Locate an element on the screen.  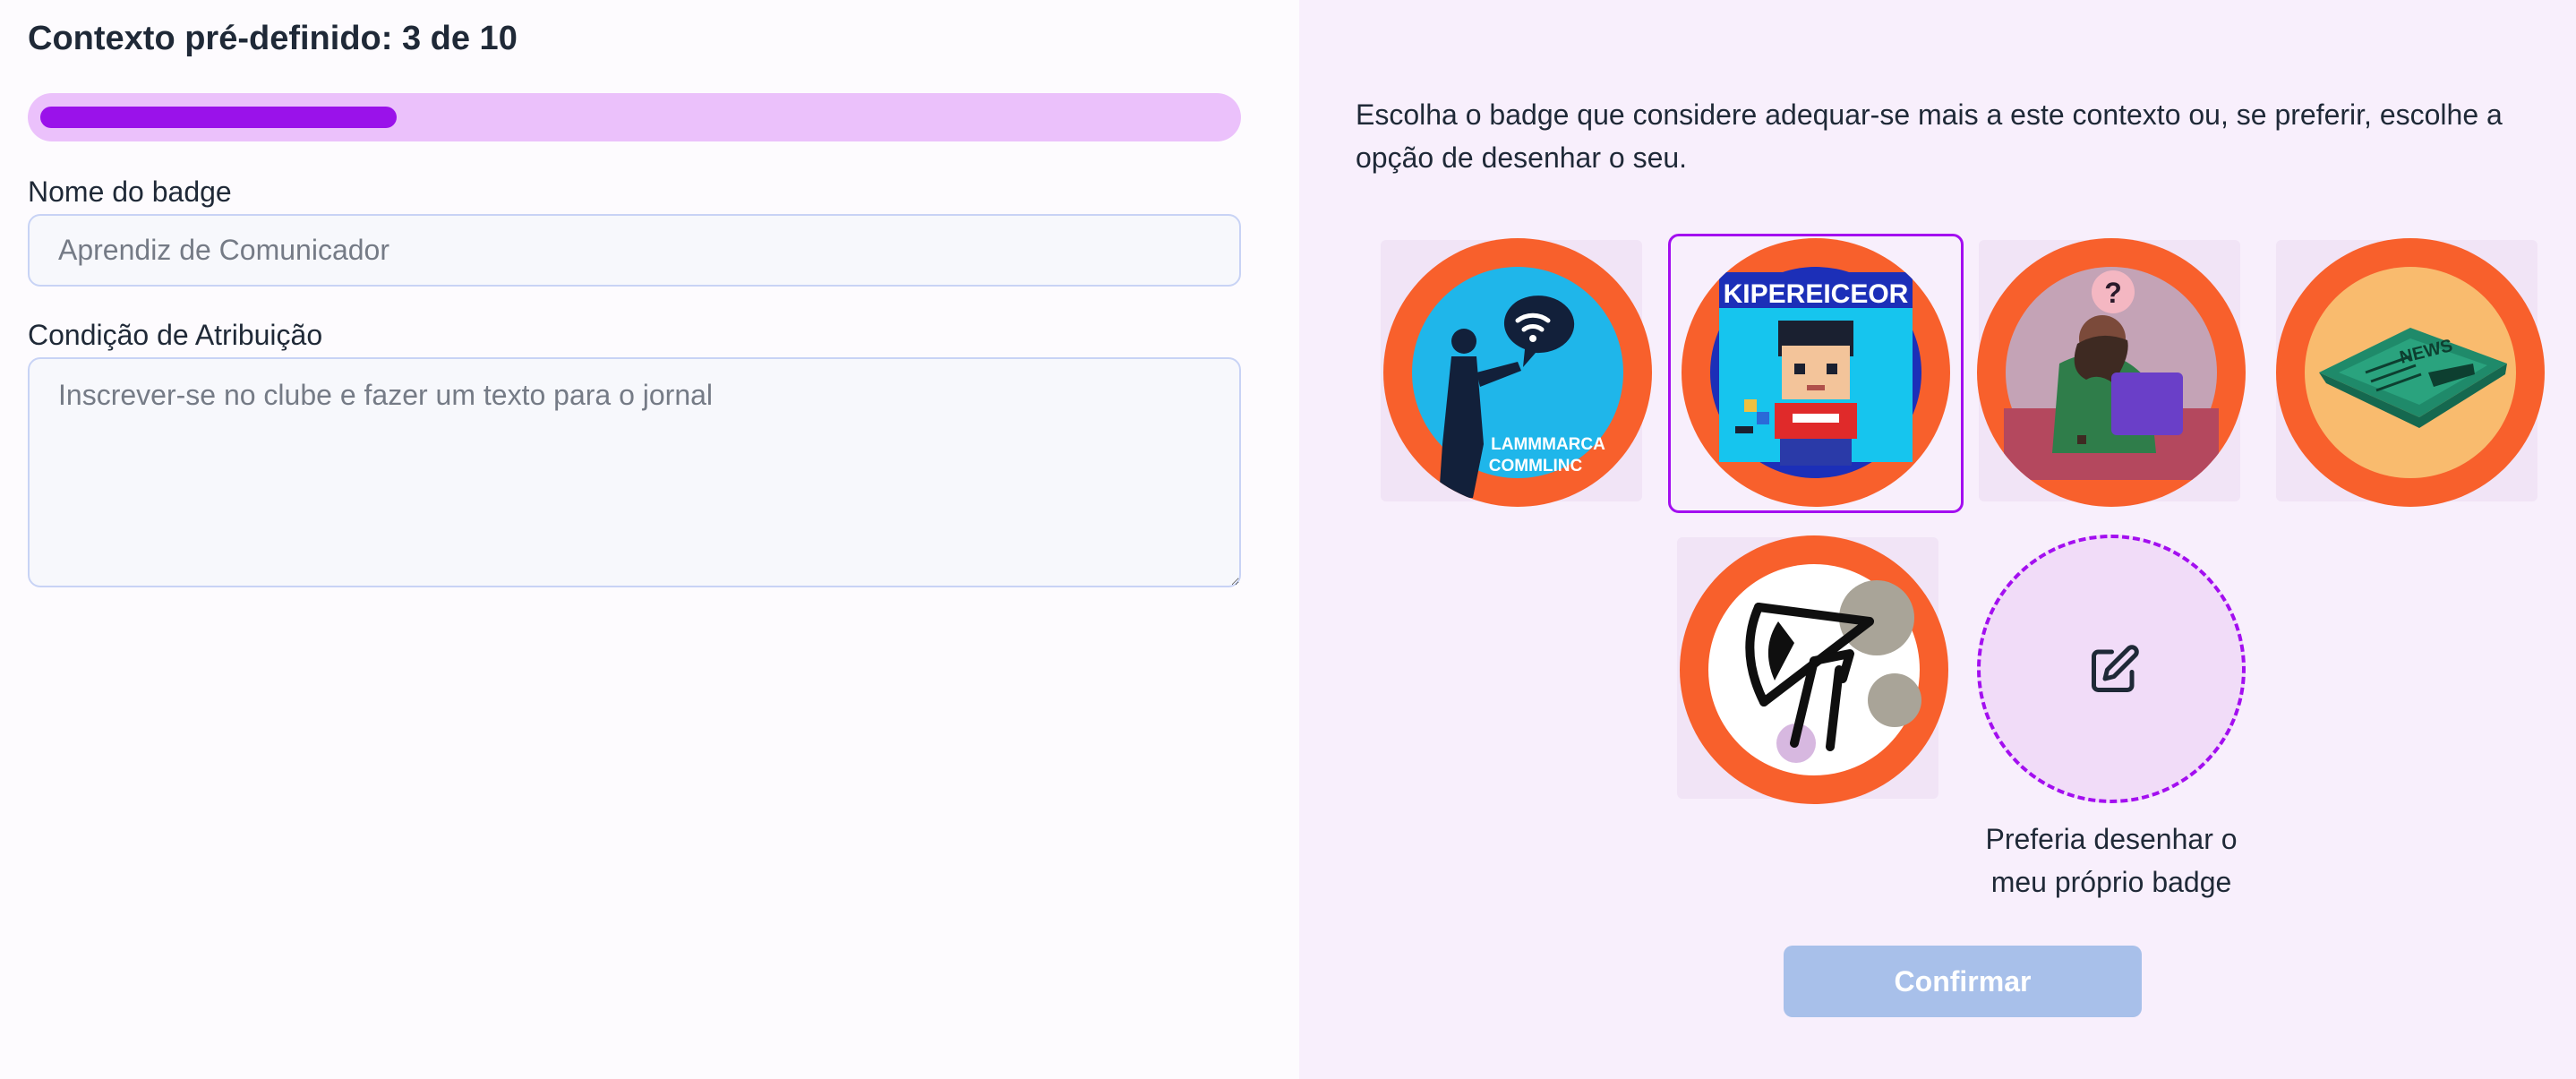
badge-name-input is located at coordinates (634, 250).